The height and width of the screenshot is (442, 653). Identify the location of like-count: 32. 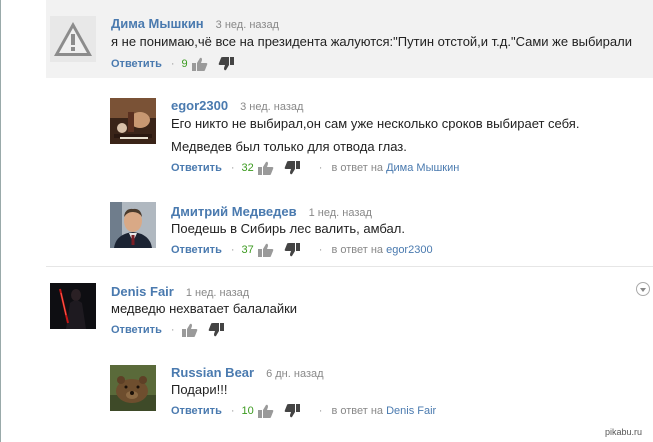
(247, 168).